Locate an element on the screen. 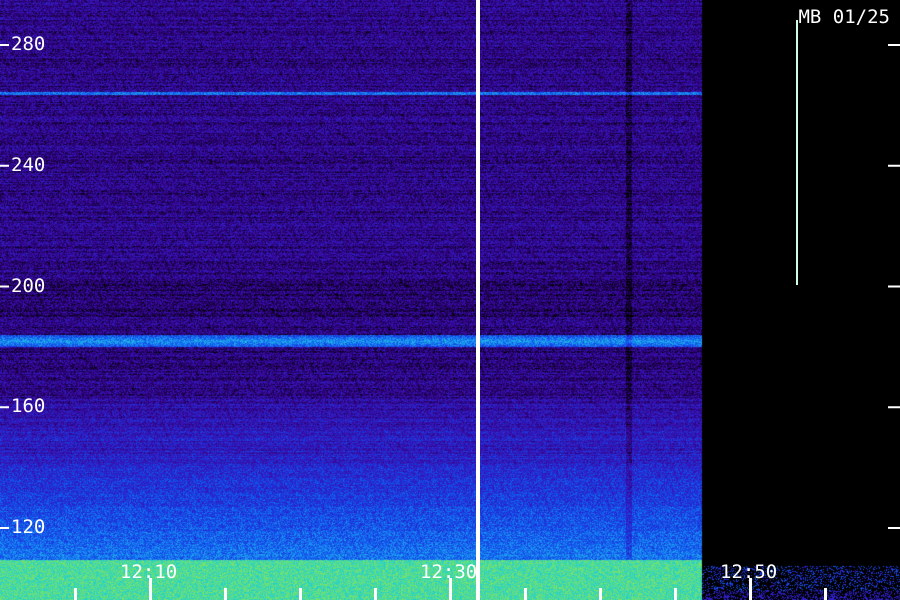 The image size is (900, 600). y-tick-label: 200 is located at coordinates (28, 285).